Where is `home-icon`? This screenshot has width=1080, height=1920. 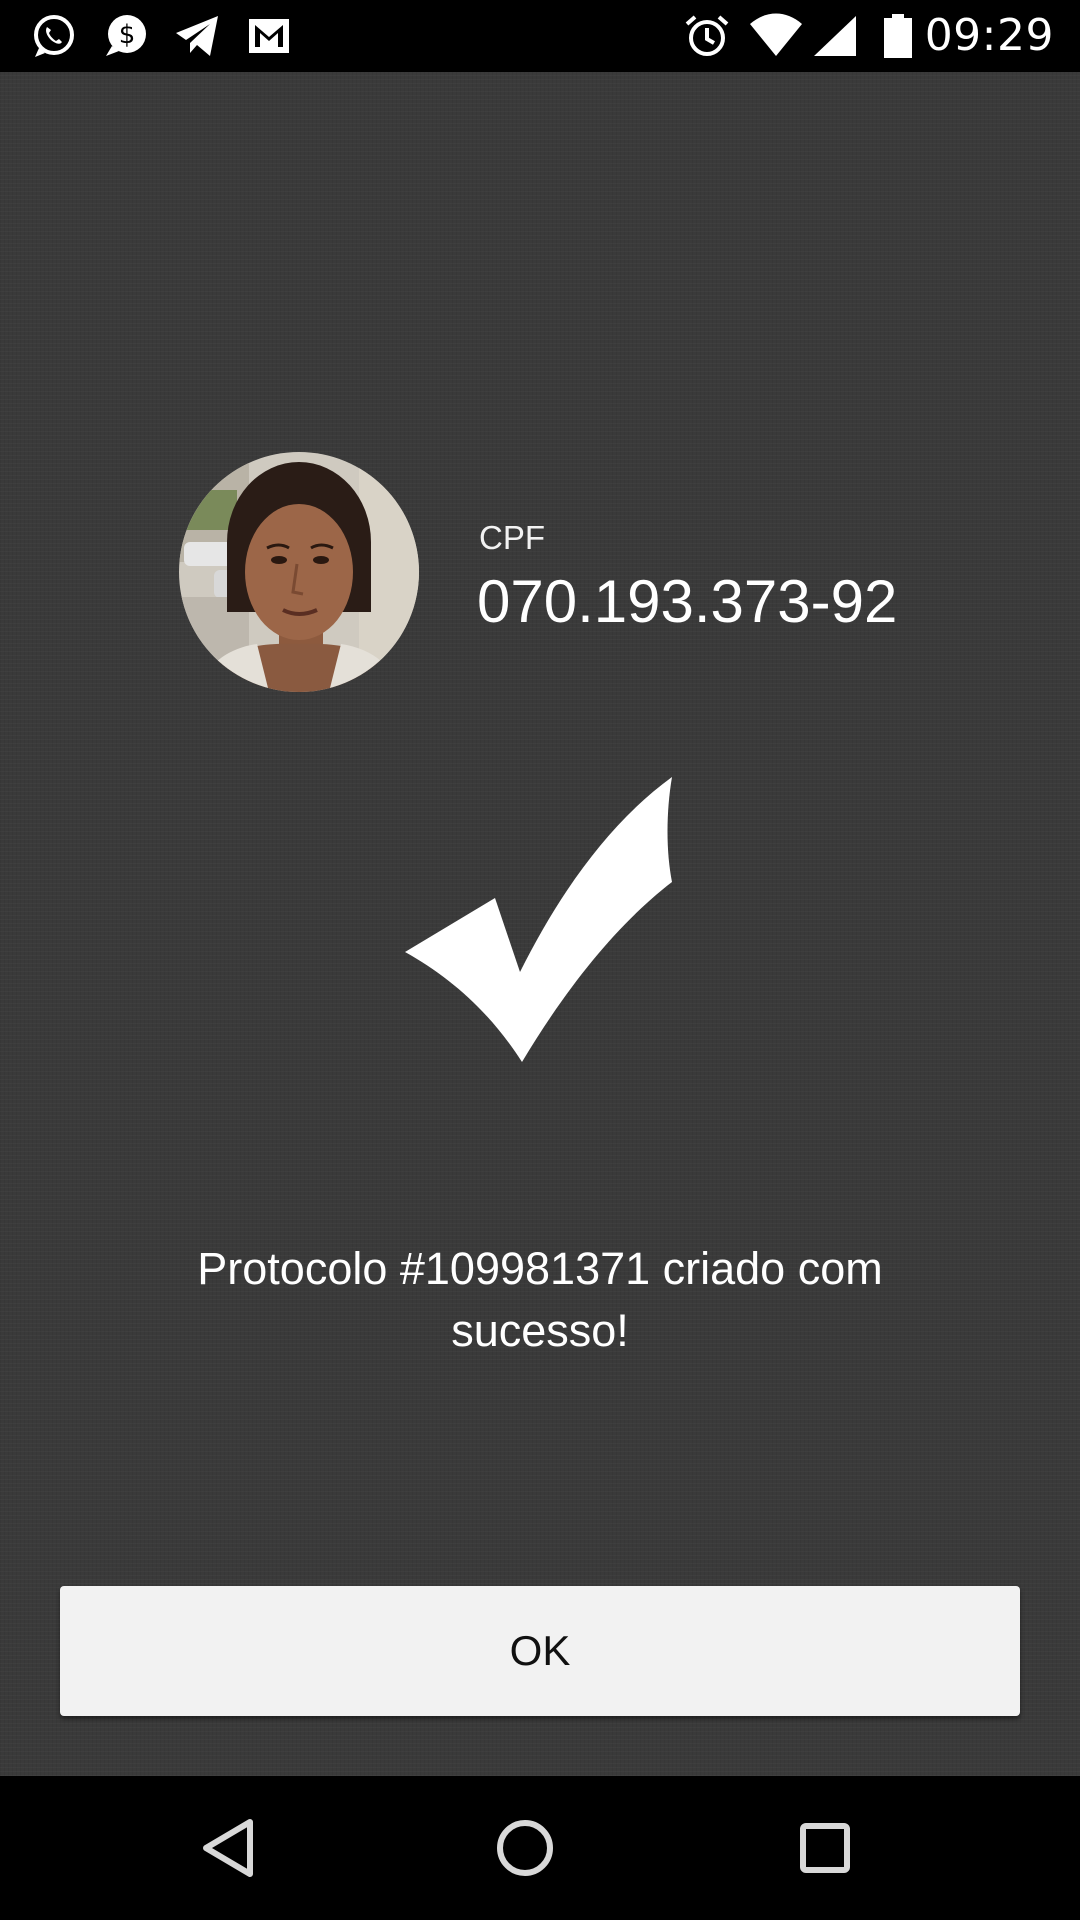 home-icon is located at coordinates (525, 1848).